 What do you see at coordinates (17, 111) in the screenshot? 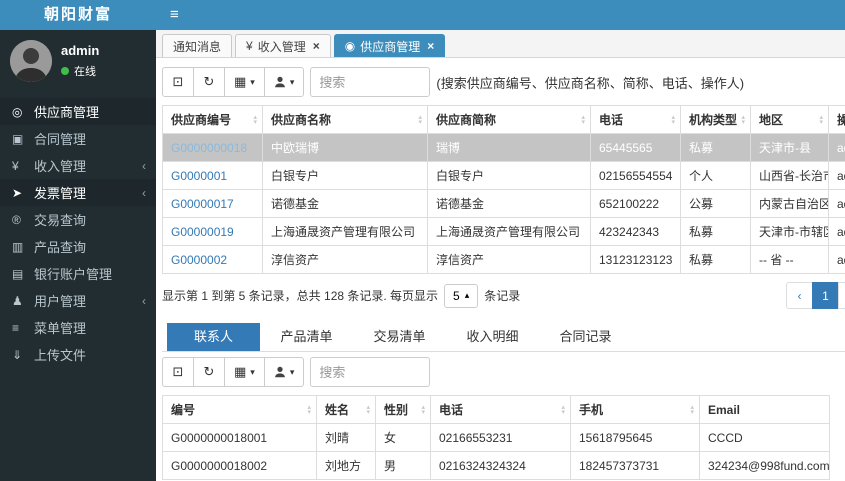
I see `menu-item-icon: ◎` at bounding box center [17, 111].